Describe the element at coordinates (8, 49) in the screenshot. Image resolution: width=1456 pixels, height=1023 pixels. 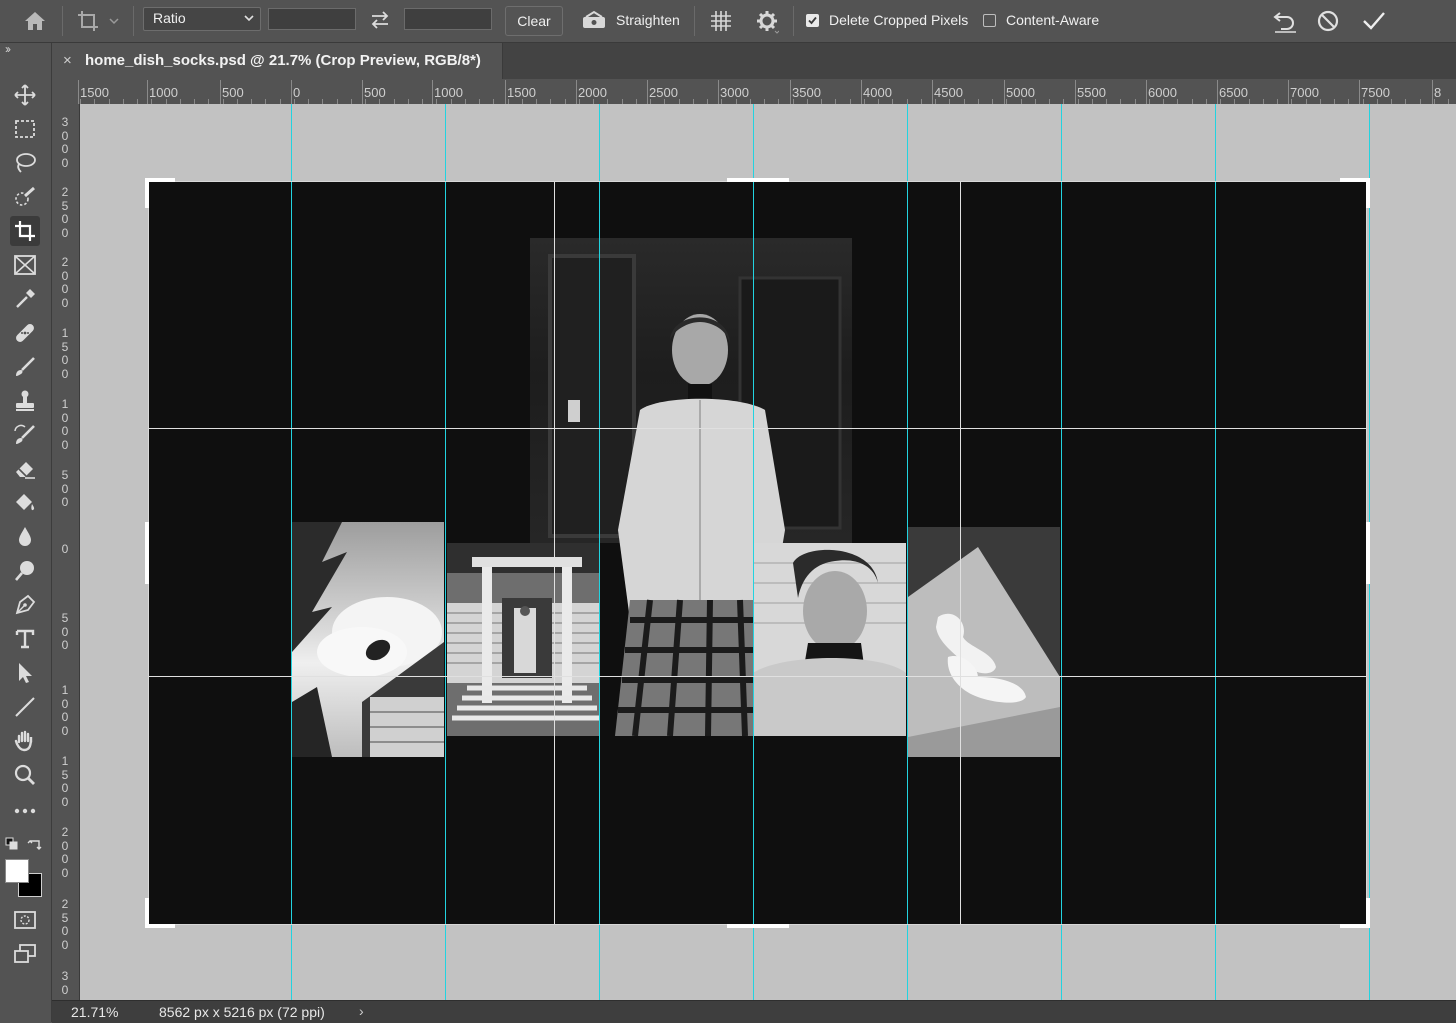
I see `expand-panel-icon: ››` at that location.